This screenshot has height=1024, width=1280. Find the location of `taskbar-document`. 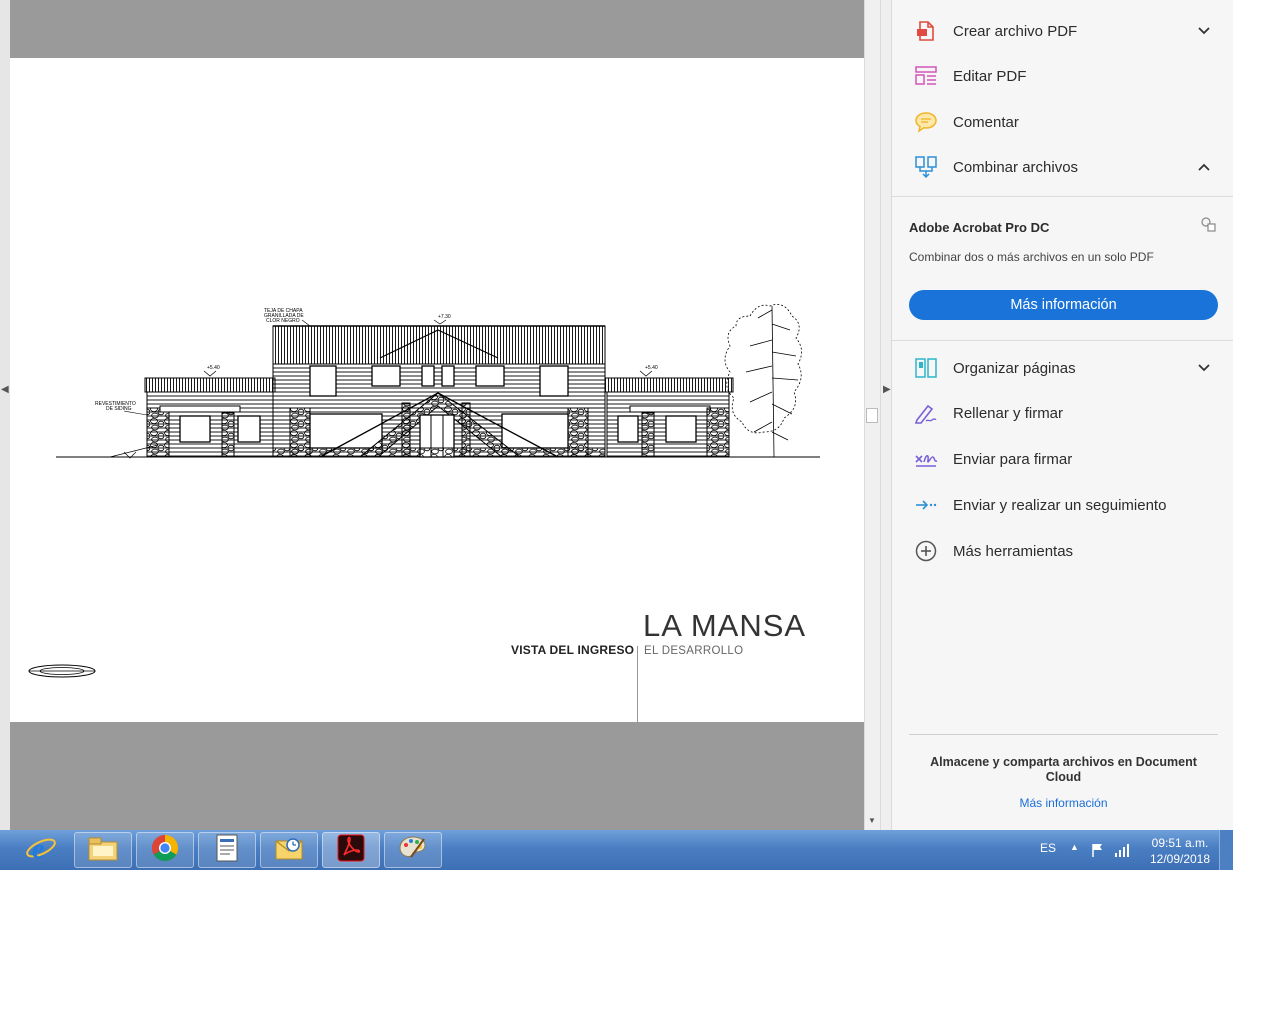

taskbar-document is located at coordinates (227, 850).